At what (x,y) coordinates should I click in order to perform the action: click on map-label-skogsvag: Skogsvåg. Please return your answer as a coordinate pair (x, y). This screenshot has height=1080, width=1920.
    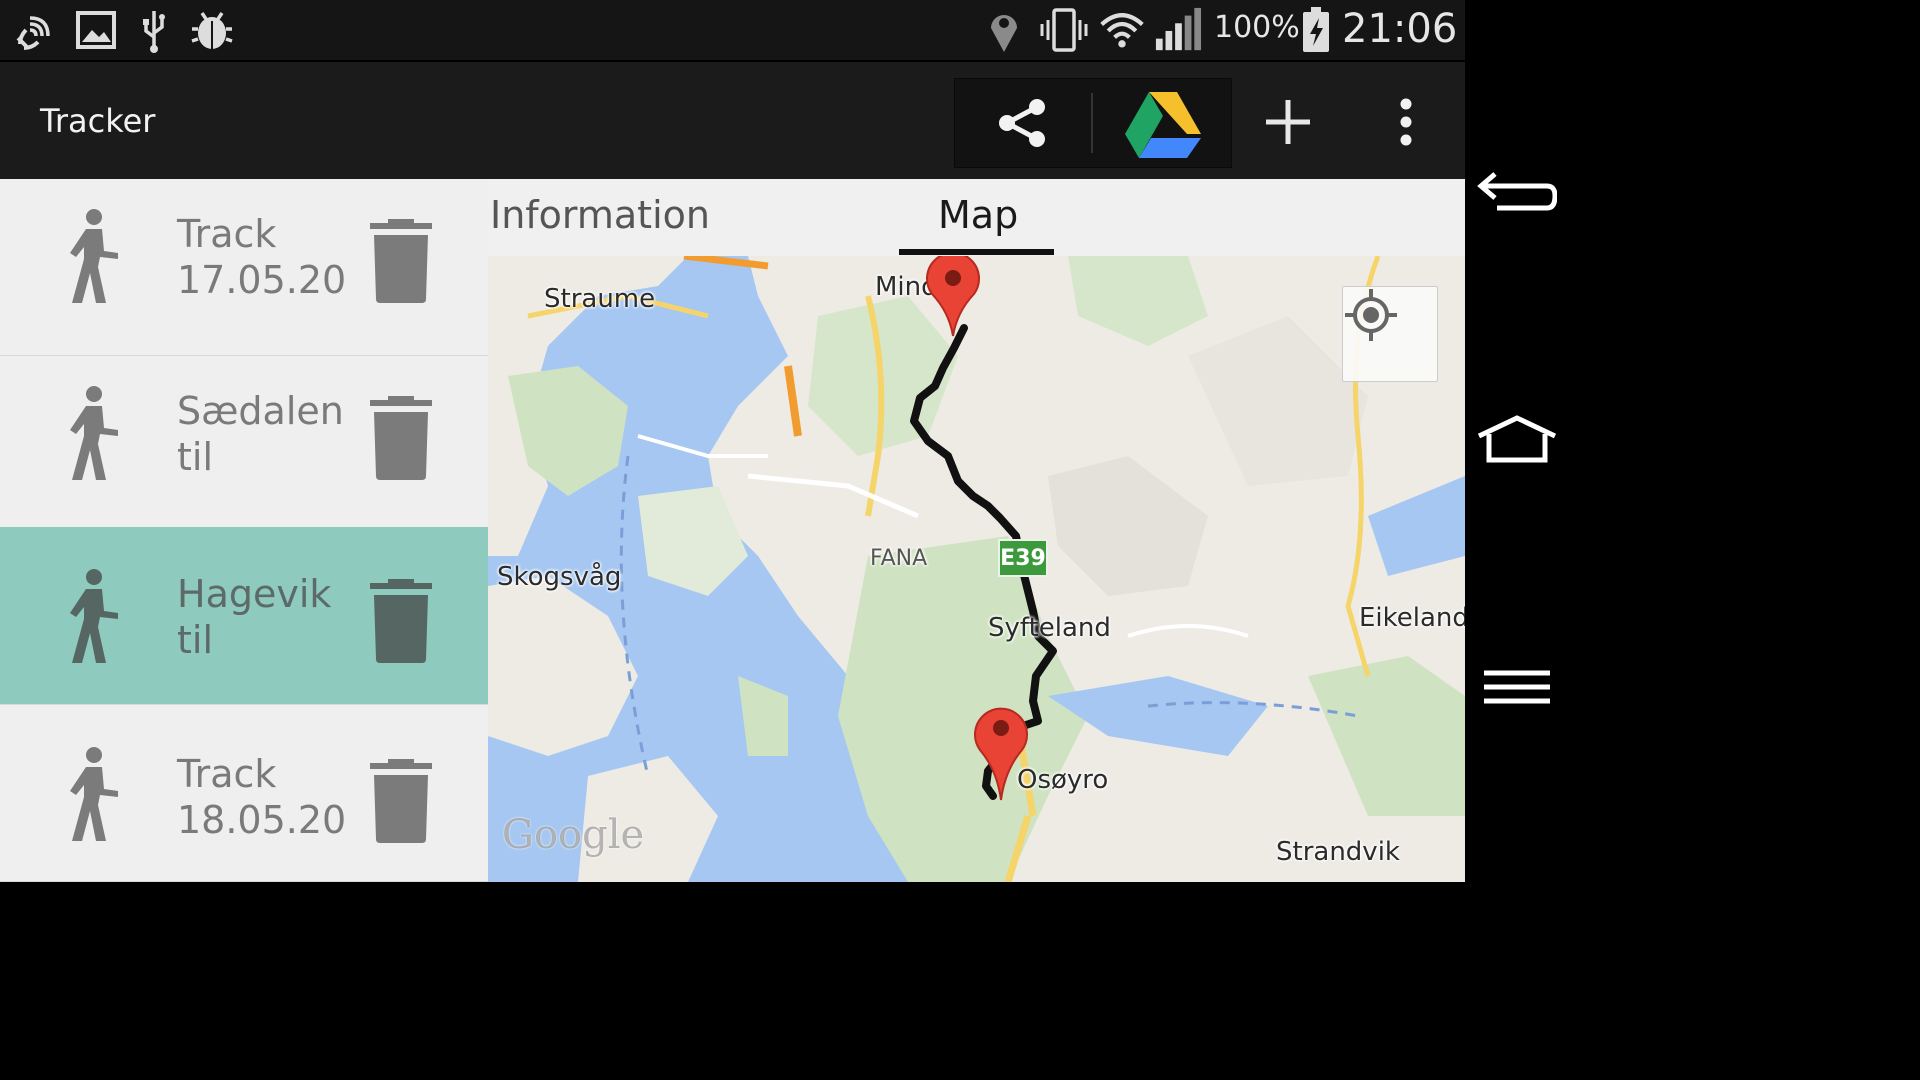
    Looking at the image, I should click on (559, 577).